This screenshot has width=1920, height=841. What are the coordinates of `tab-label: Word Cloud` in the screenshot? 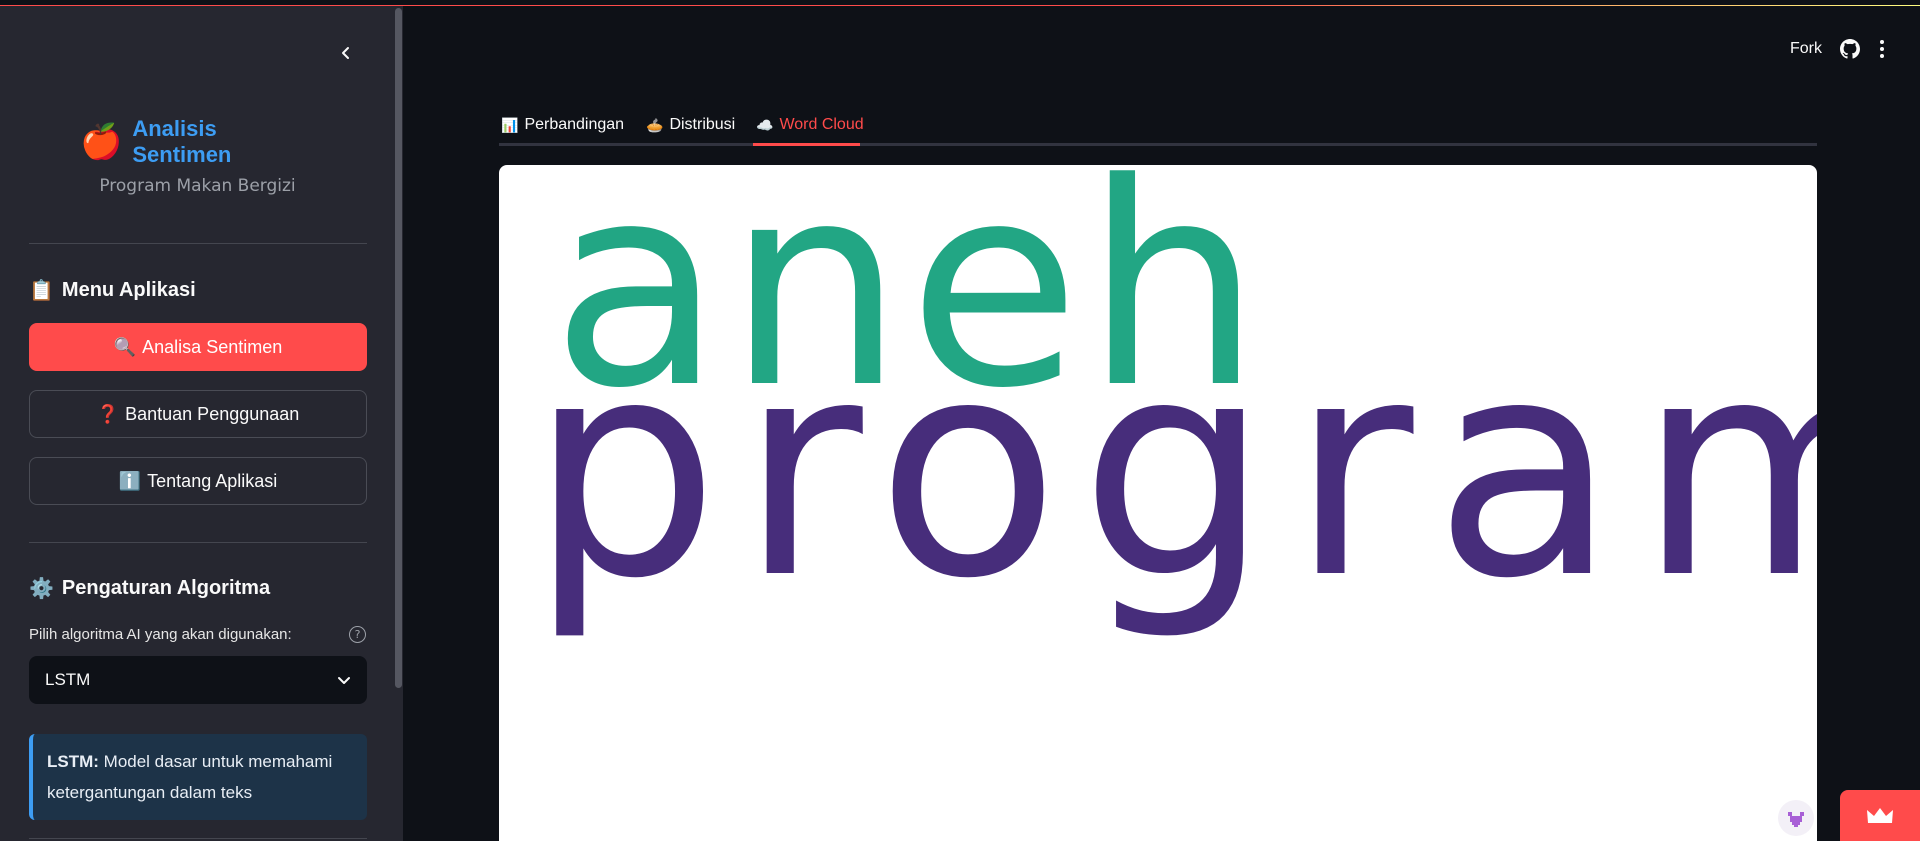 It's located at (821, 124).